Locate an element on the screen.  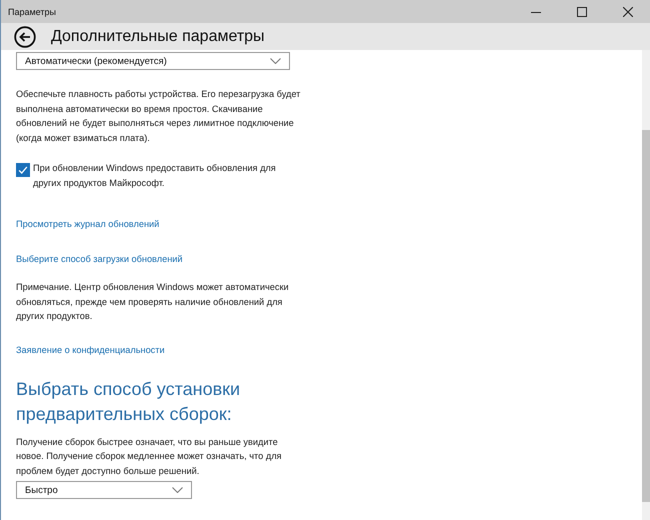
section-heading: Выбрать способ установки предварительных сборок: is located at coordinates (129, 402).